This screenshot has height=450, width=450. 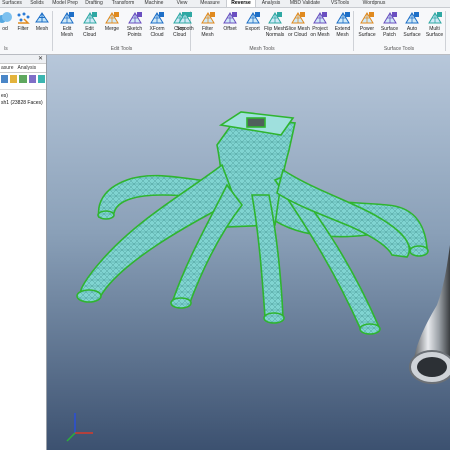 What do you see at coordinates (6, 49) in the screenshot?
I see `ribbon-group-label: ls` at bounding box center [6, 49].